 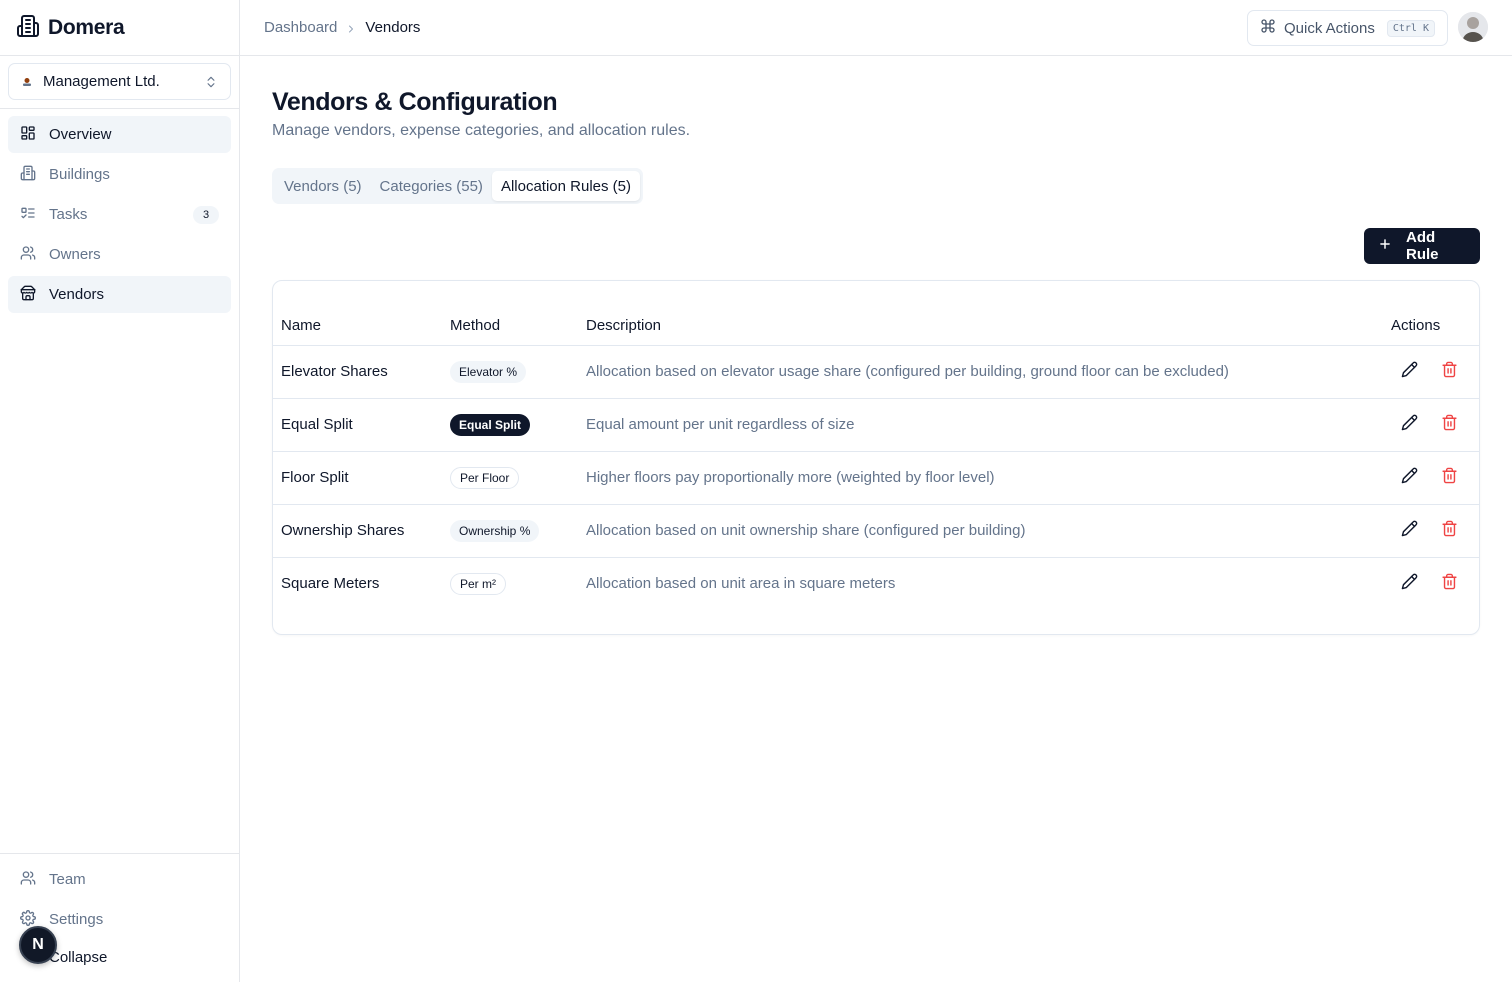 What do you see at coordinates (206, 214) in the screenshot?
I see `tasks-count-badge: 3` at bounding box center [206, 214].